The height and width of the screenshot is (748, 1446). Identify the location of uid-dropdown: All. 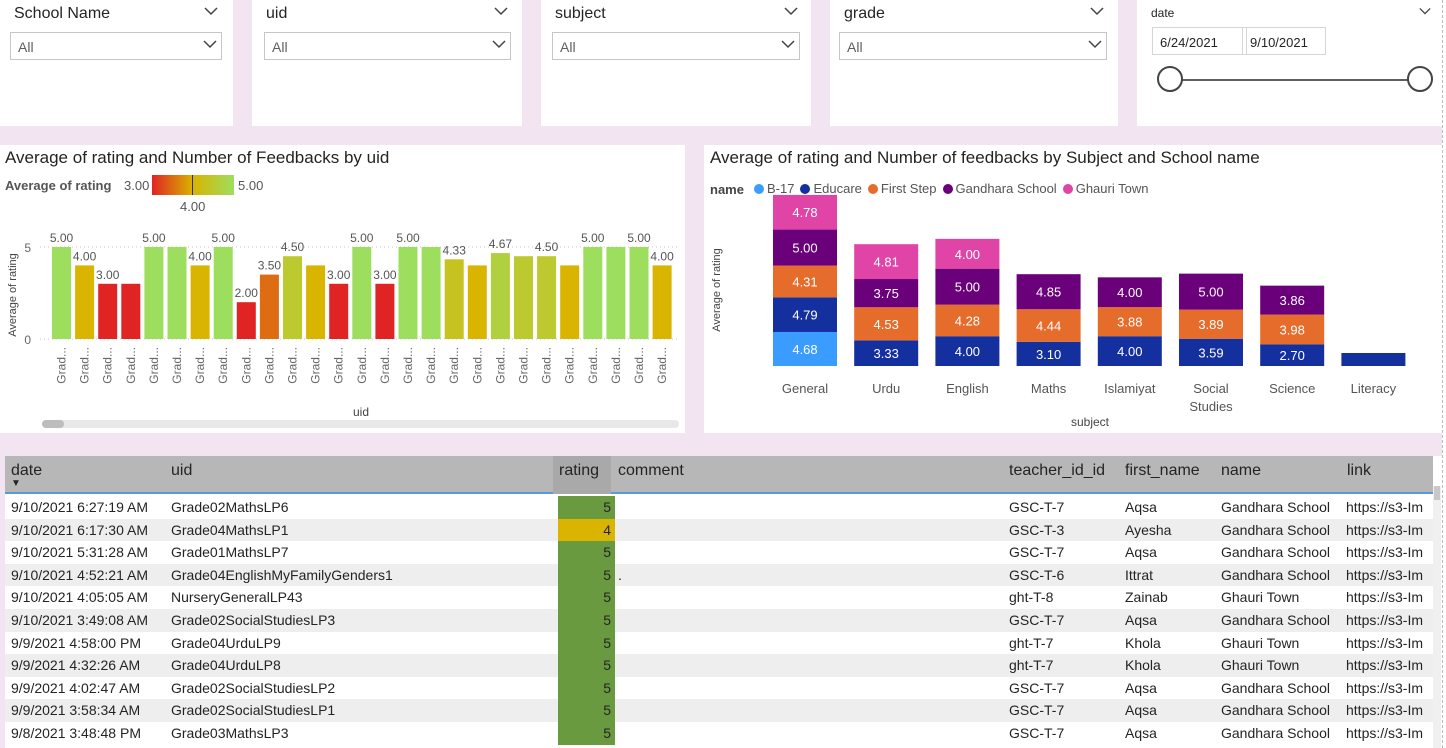
(387, 46).